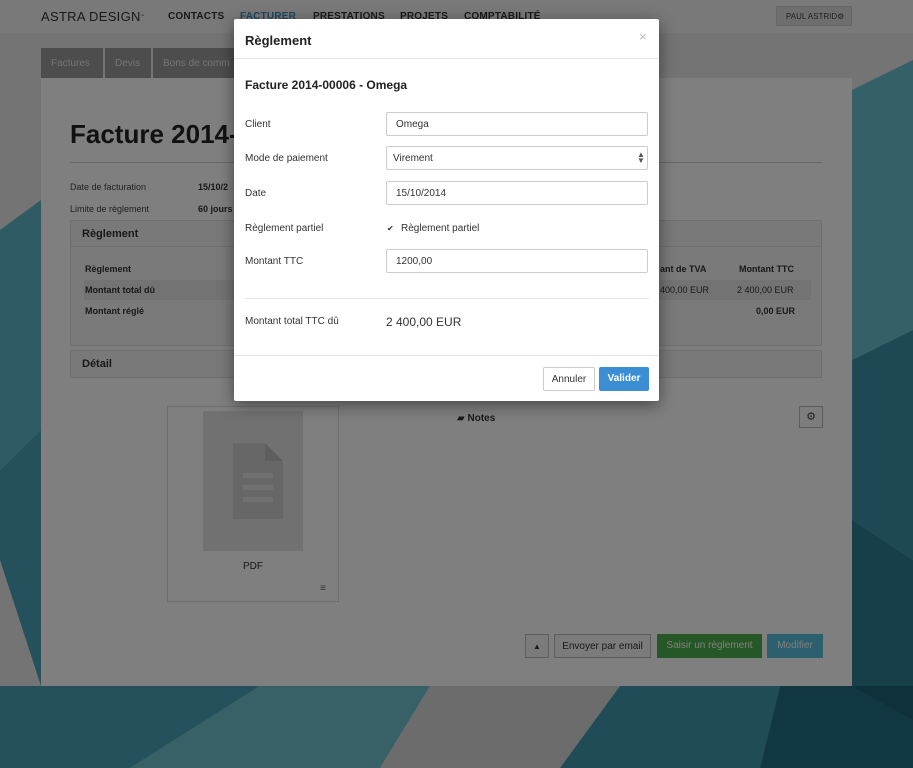 This screenshot has width=913, height=768. I want to click on client-input, so click(517, 124).